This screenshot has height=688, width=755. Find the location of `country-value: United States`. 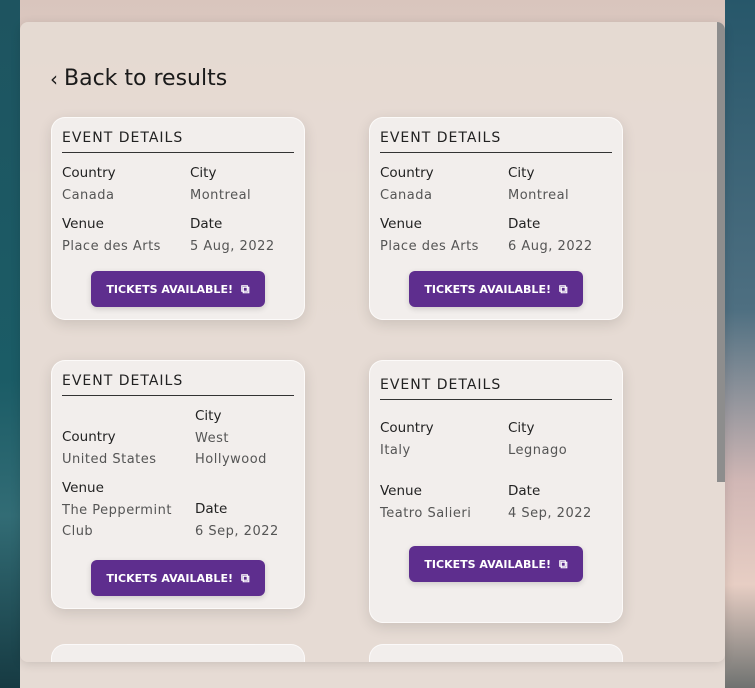

country-value: United States is located at coordinates (109, 459).